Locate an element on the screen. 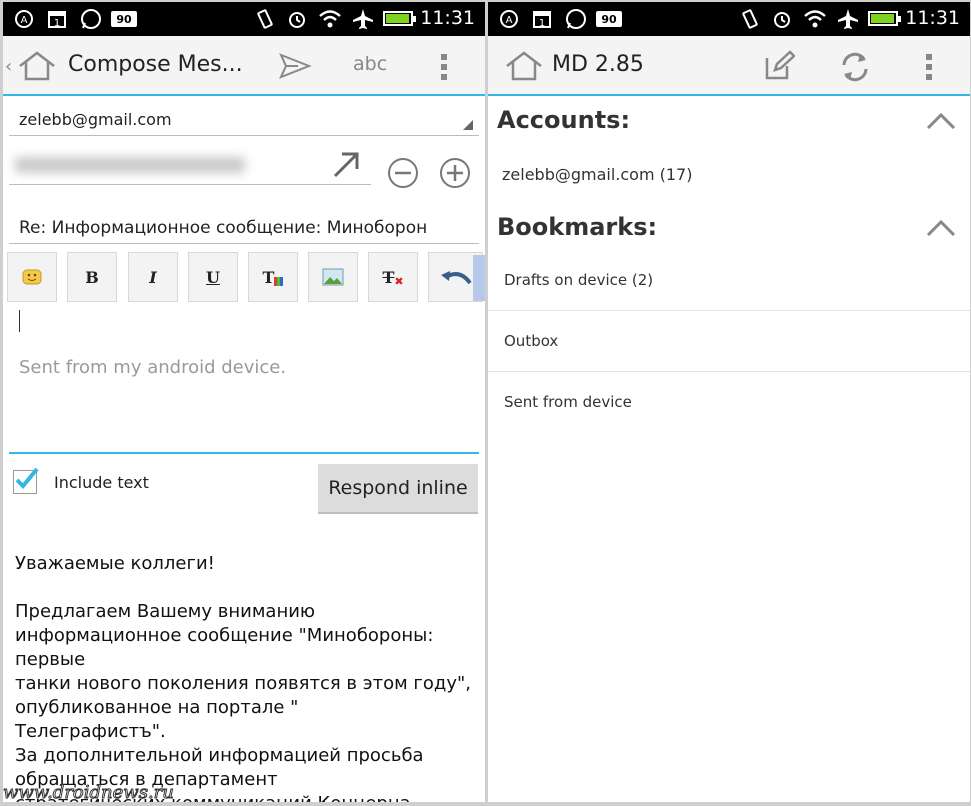 Image resolution: width=971 pixels, height=806 pixels. text-color-label: T is located at coordinates (268, 277).